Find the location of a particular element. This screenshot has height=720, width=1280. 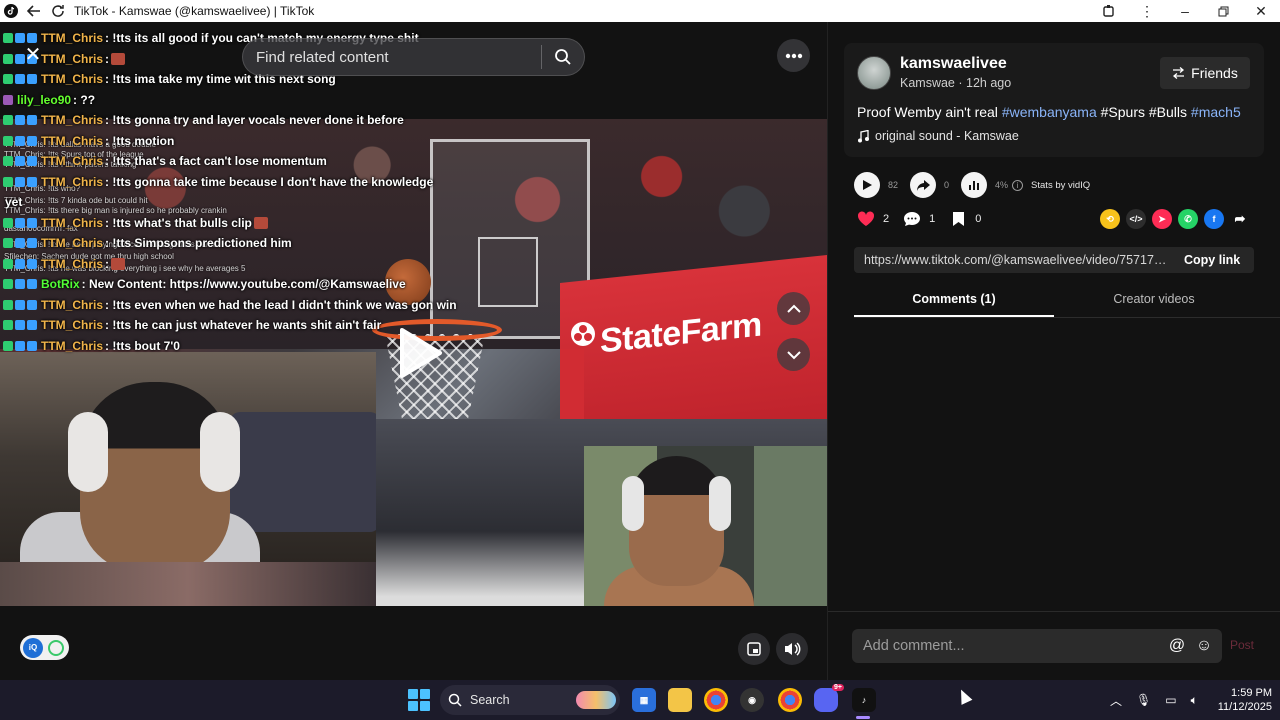

facebook-icon: f is located at coordinates (1214, 219).